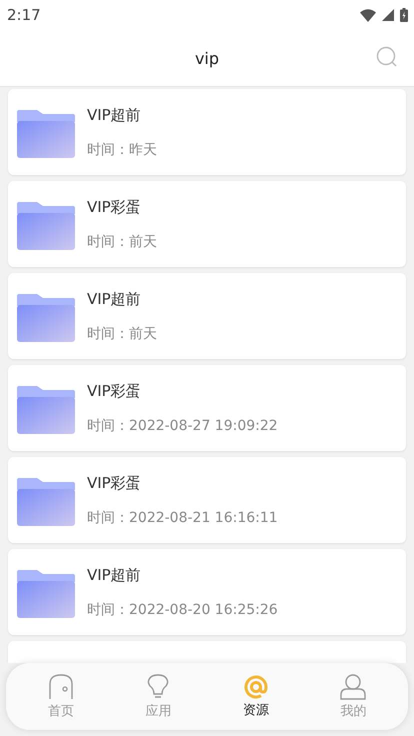  Describe the element at coordinates (388, 15) in the screenshot. I see `signal-icon` at that location.